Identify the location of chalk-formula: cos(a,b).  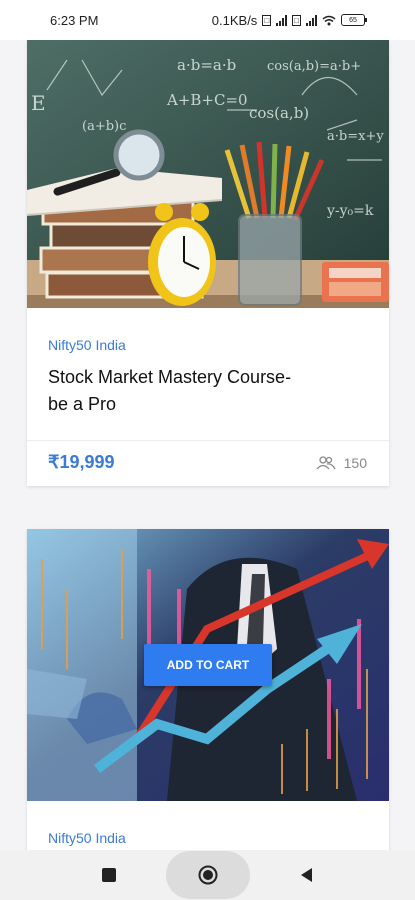
(279, 113).